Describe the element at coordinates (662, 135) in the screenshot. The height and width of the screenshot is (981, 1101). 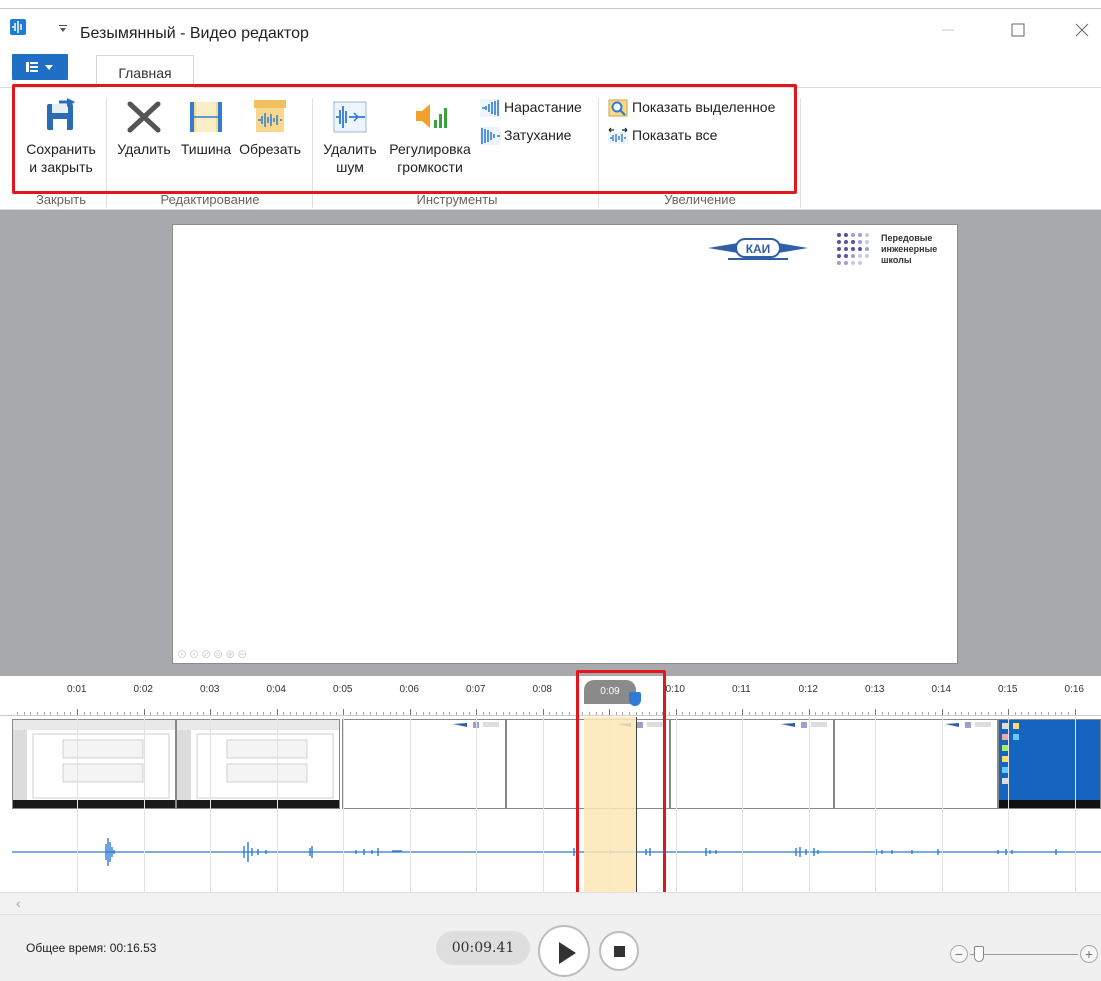
I see `show-all-button: Показать все` at that location.